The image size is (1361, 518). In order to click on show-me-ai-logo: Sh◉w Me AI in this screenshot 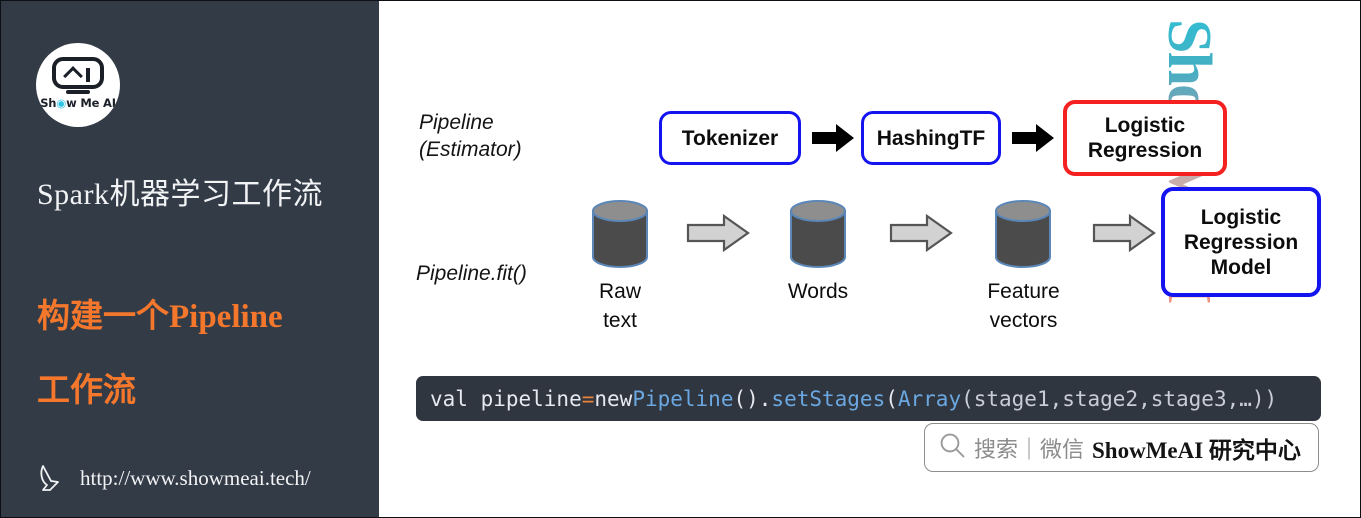, I will do `click(78, 85)`.